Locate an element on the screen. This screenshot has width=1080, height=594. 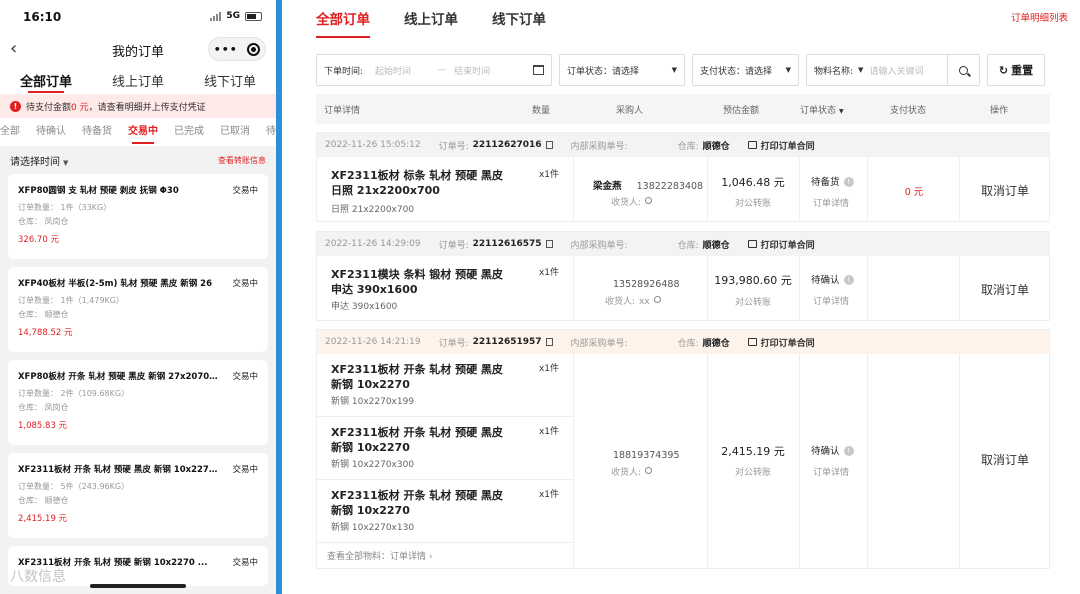
notice-prefix: 待支付金额 is located at coordinates (49, 107).